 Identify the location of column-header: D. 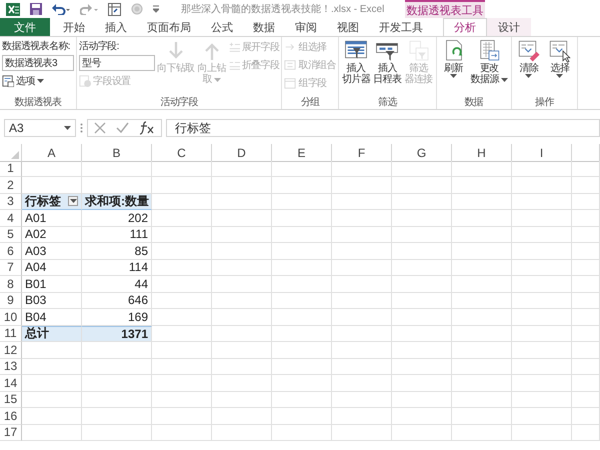
(242, 153).